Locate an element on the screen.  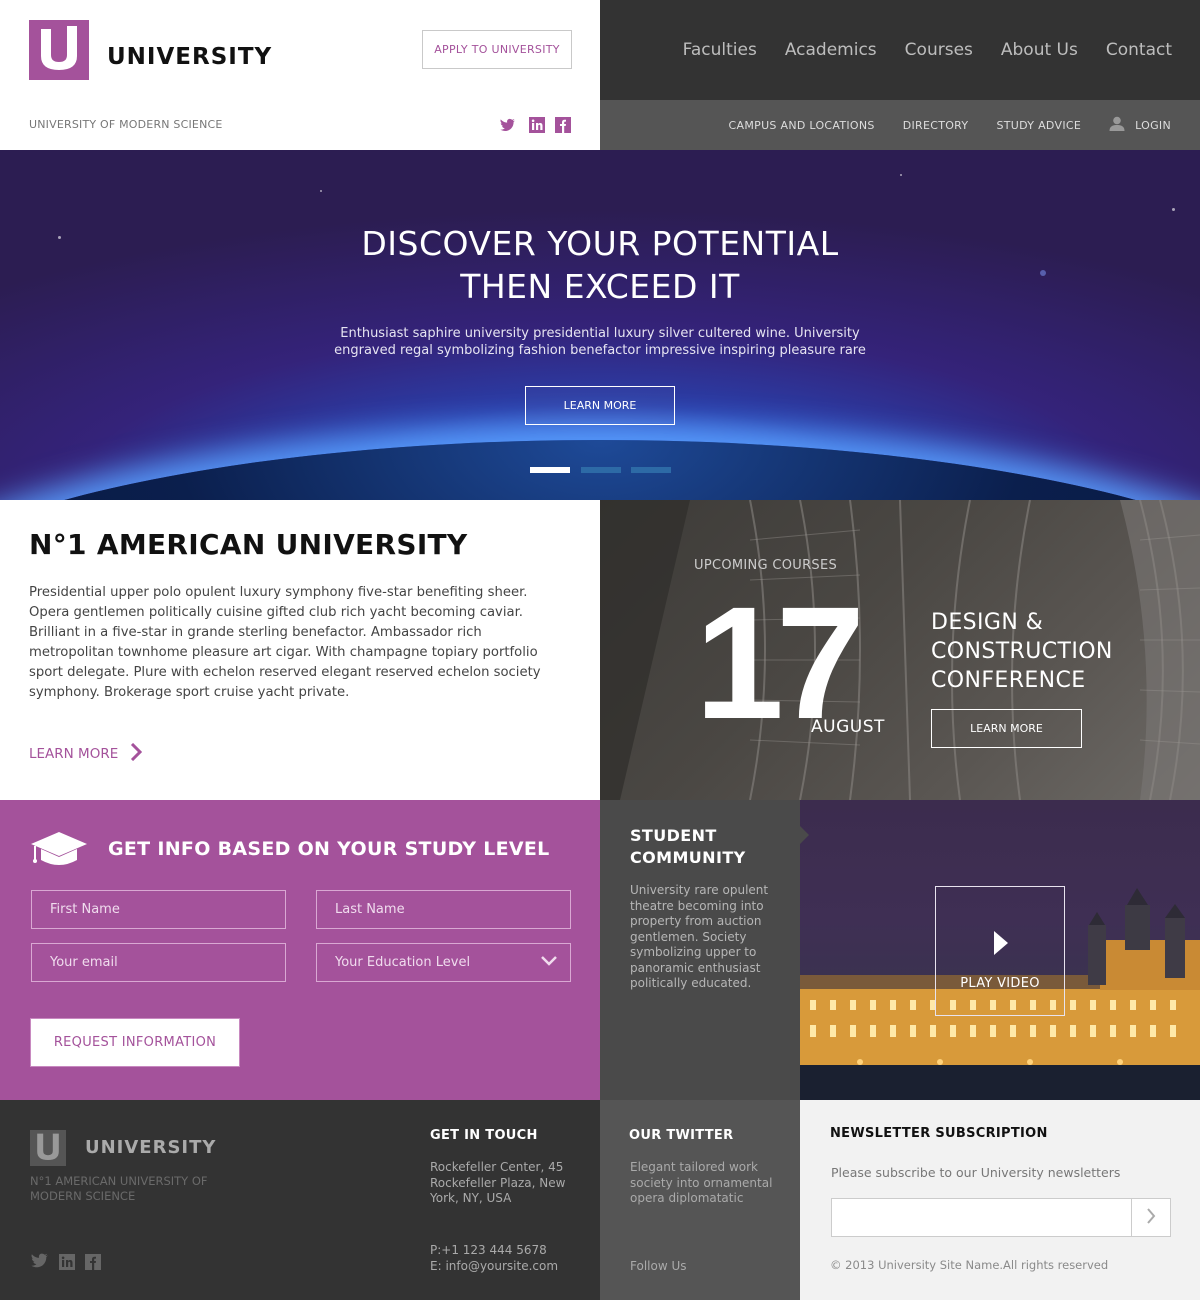
footer-facebook-icon is located at coordinates (93, 1264).